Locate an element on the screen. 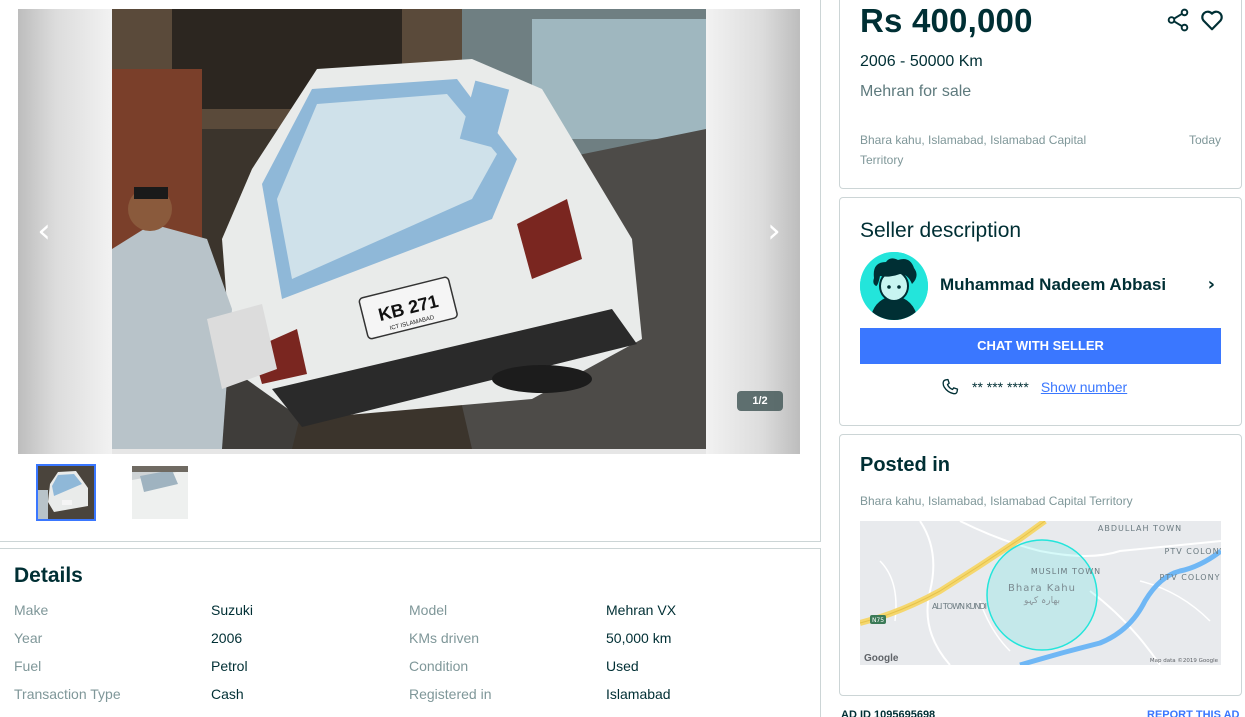 This screenshot has width=1245, height=717. show-number-link: Show number is located at coordinates (1084, 387).